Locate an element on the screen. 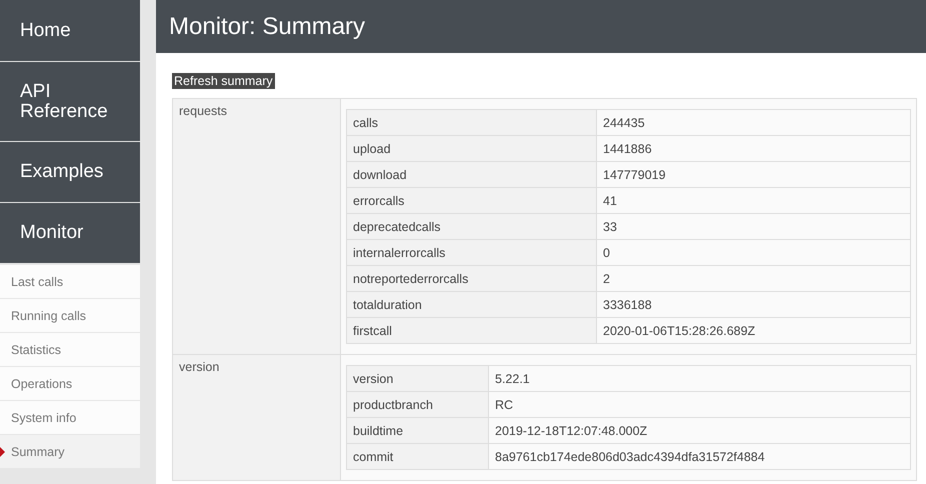 The width and height of the screenshot is (926, 484). subnav-item: Summary is located at coordinates (70, 452).